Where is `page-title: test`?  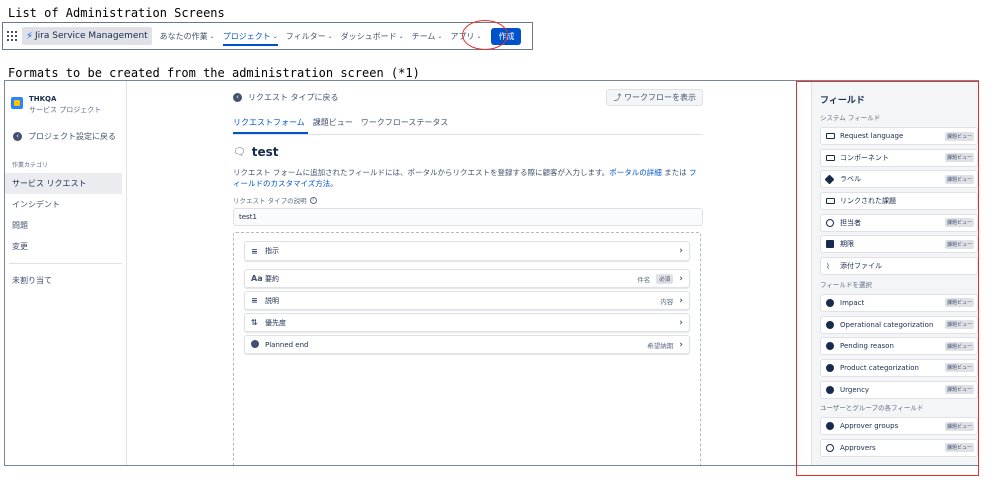 page-title: test is located at coordinates (265, 152).